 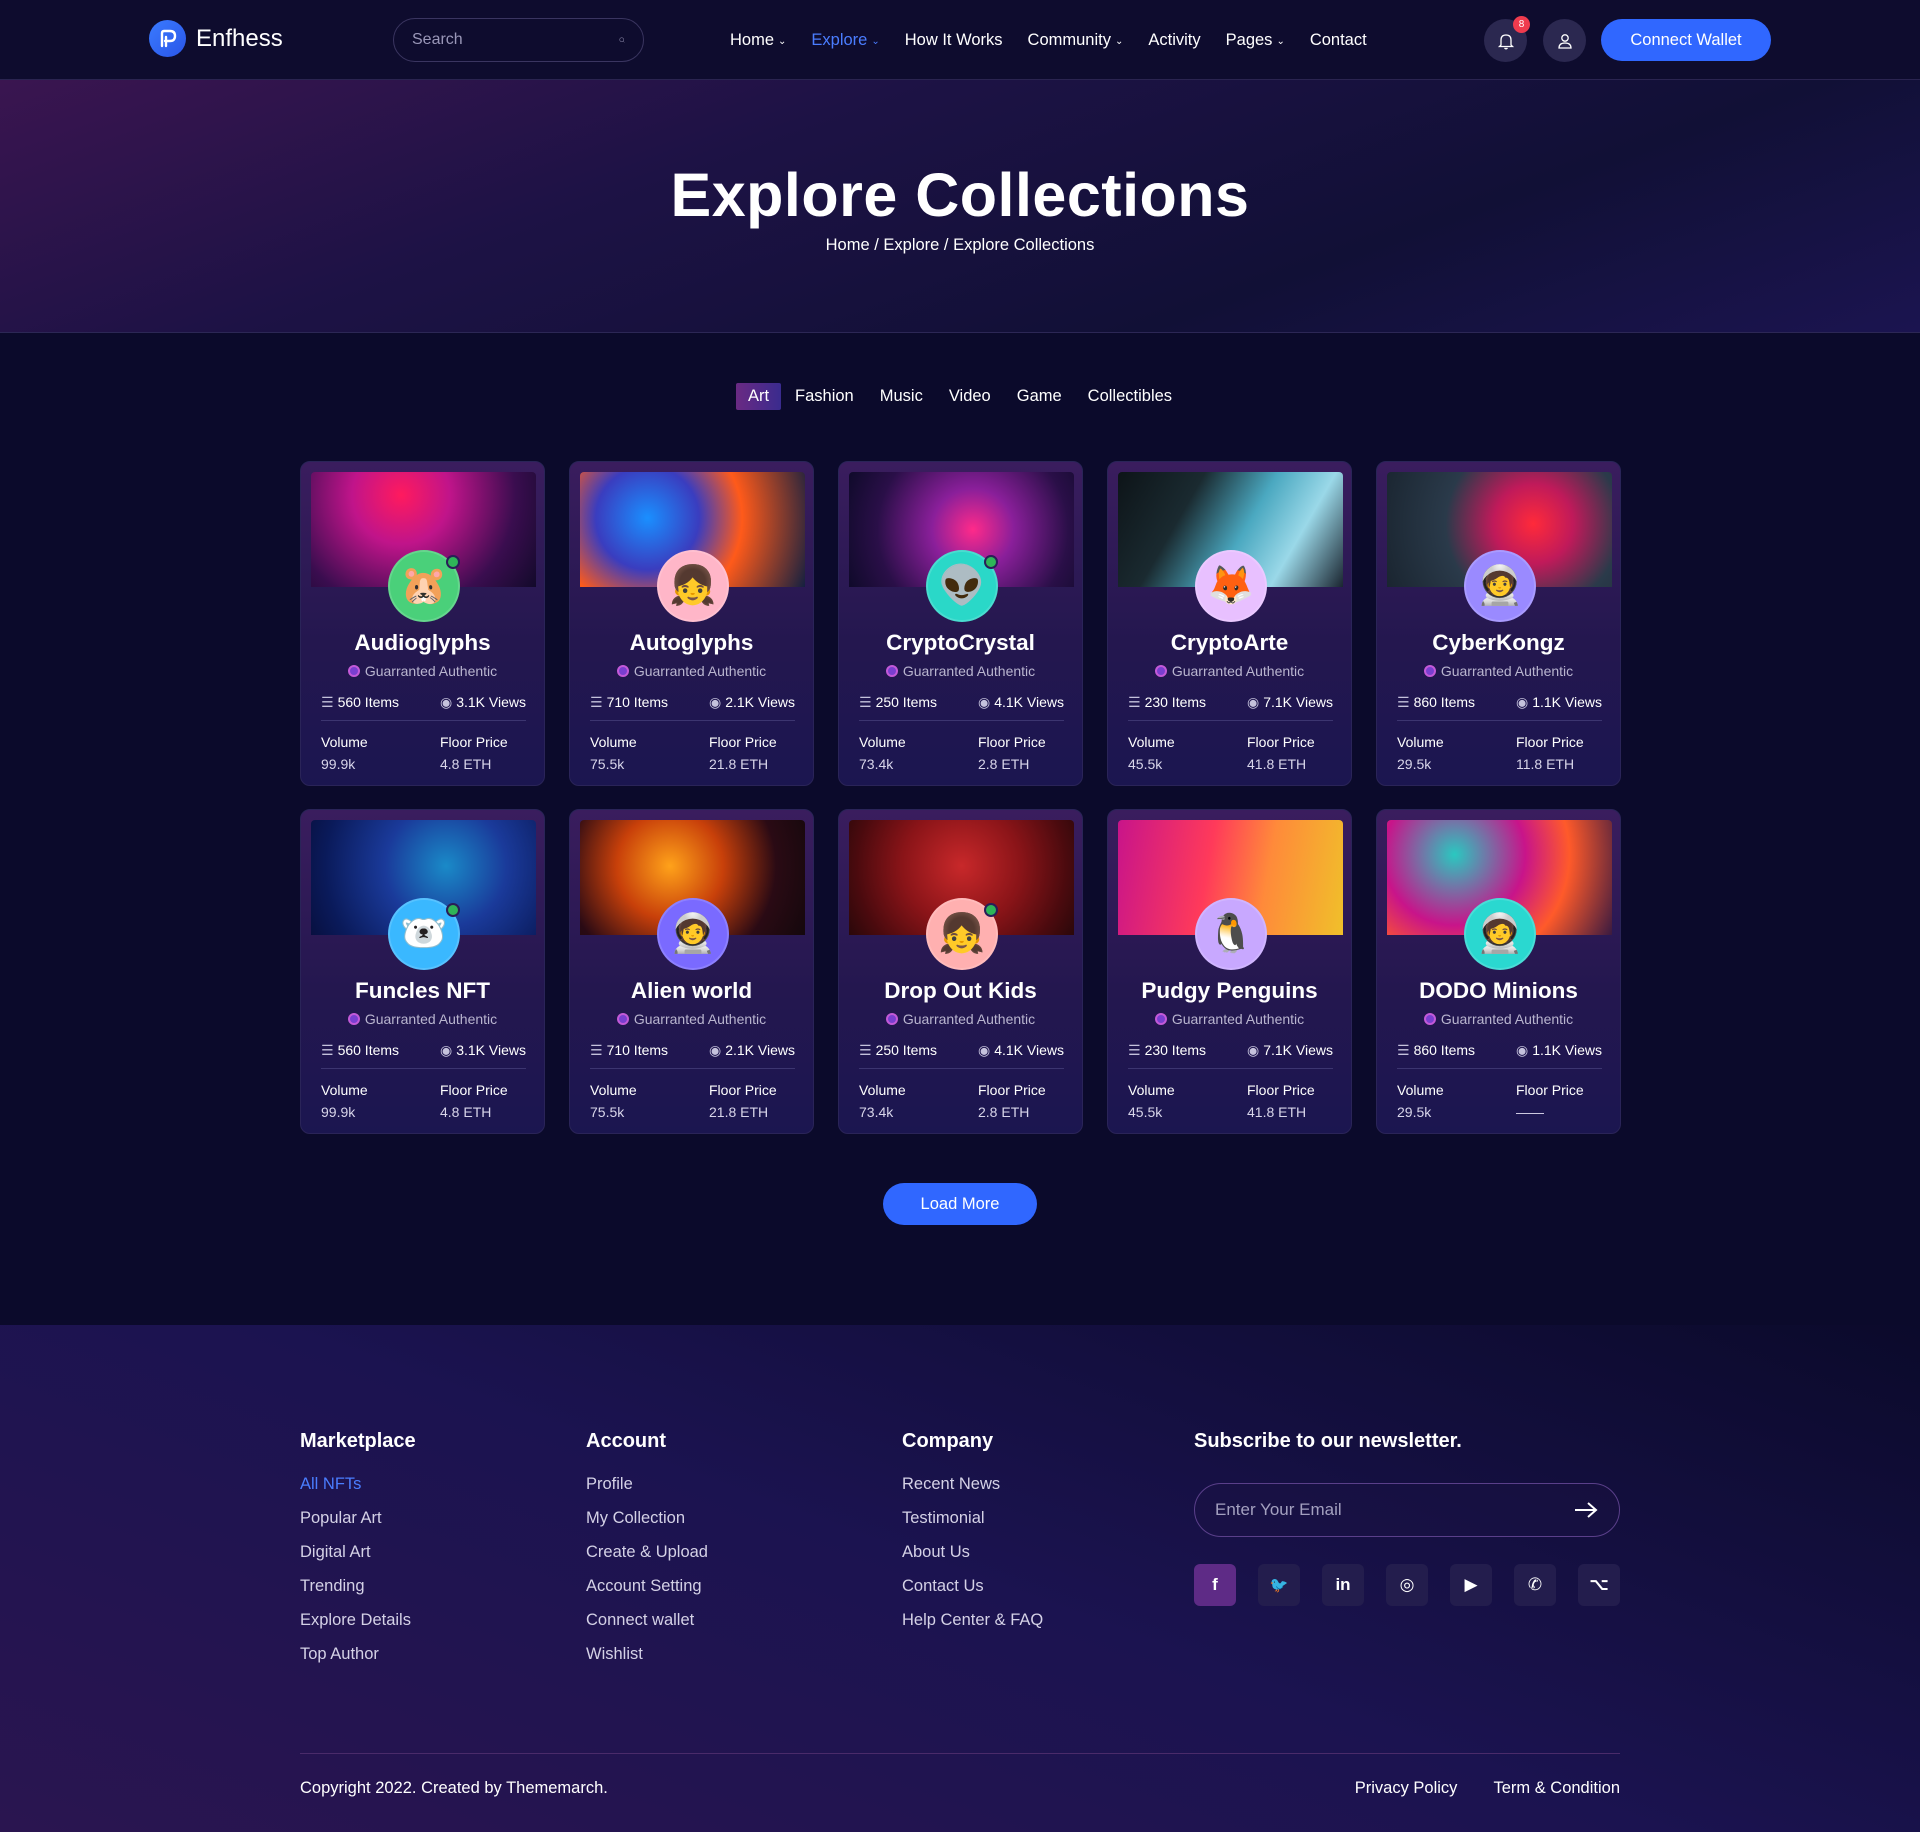 I want to click on nav-item-pages: Pages ⌄, so click(x=1255, y=40).